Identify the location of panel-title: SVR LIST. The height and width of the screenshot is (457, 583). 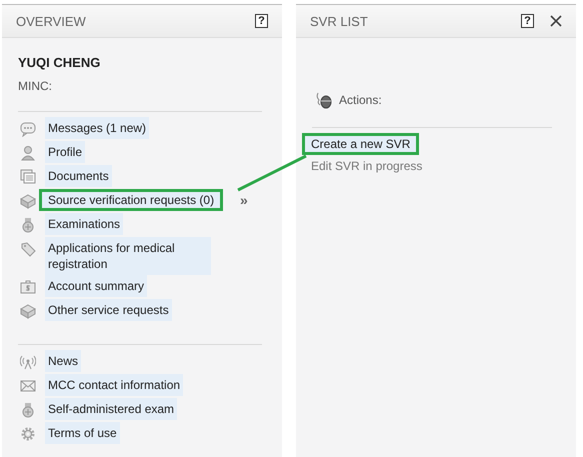
(339, 21).